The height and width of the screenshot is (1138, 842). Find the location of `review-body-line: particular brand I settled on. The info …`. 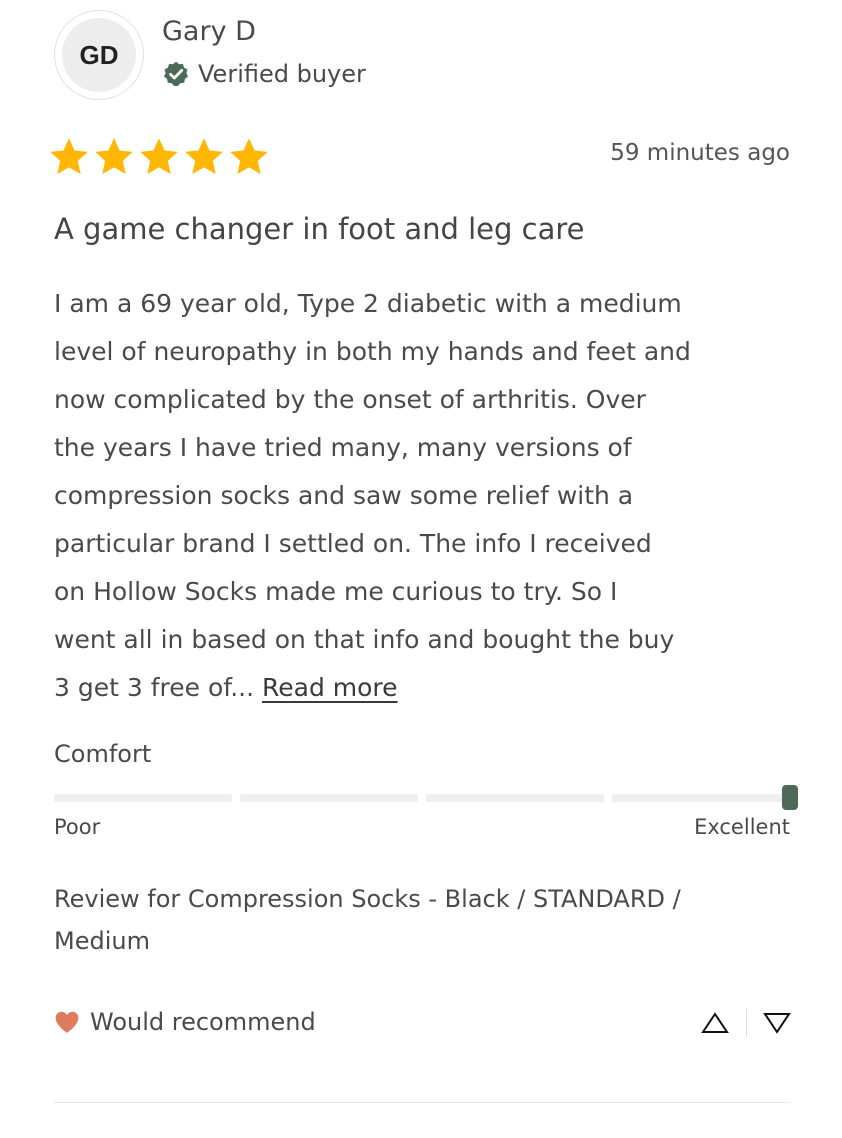

review-body-line: particular brand I settled on. The info … is located at coordinates (353, 543).